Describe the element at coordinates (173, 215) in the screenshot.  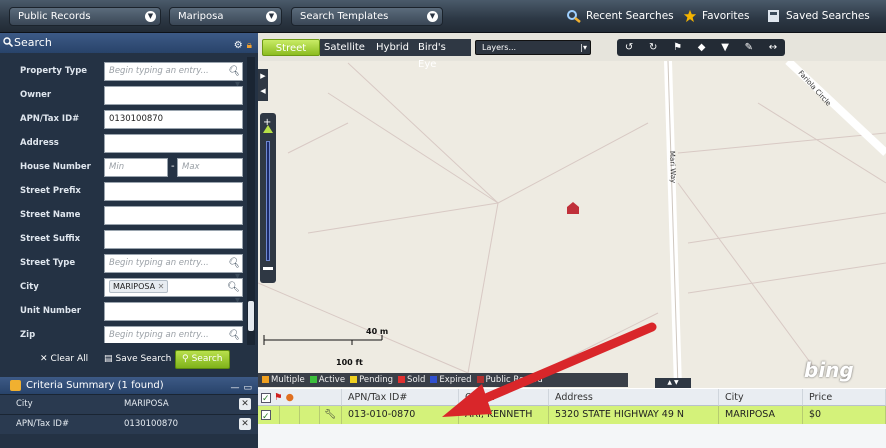
I see `street-name-input` at that location.